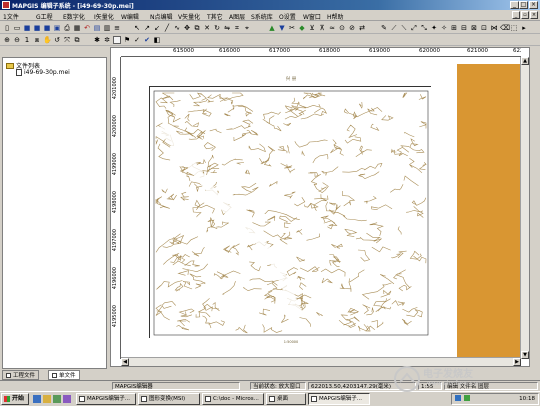  What do you see at coordinates (47, 40) in the screenshot?
I see `pan-icon: ✋` at bounding box center [47, 40].